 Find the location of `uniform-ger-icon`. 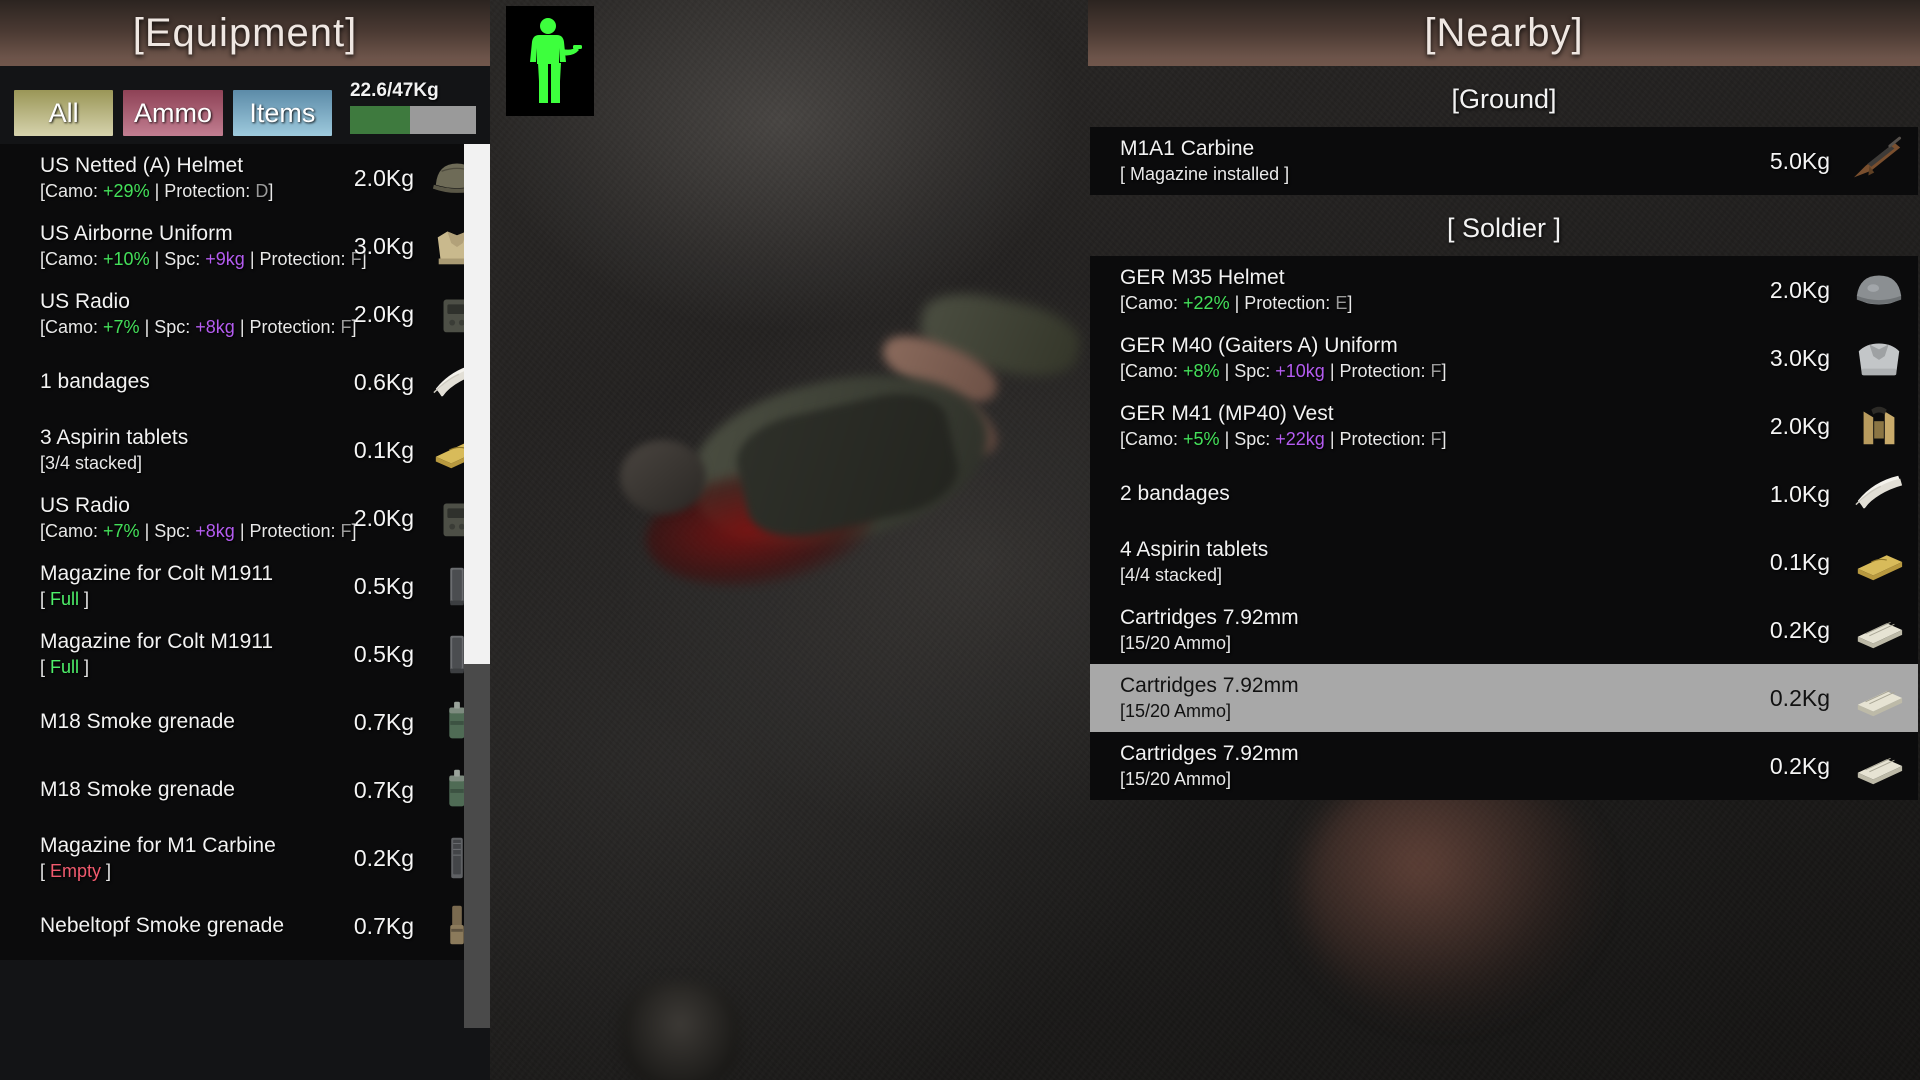

uniform-ger-icon is located at coordinates (1879, 358).